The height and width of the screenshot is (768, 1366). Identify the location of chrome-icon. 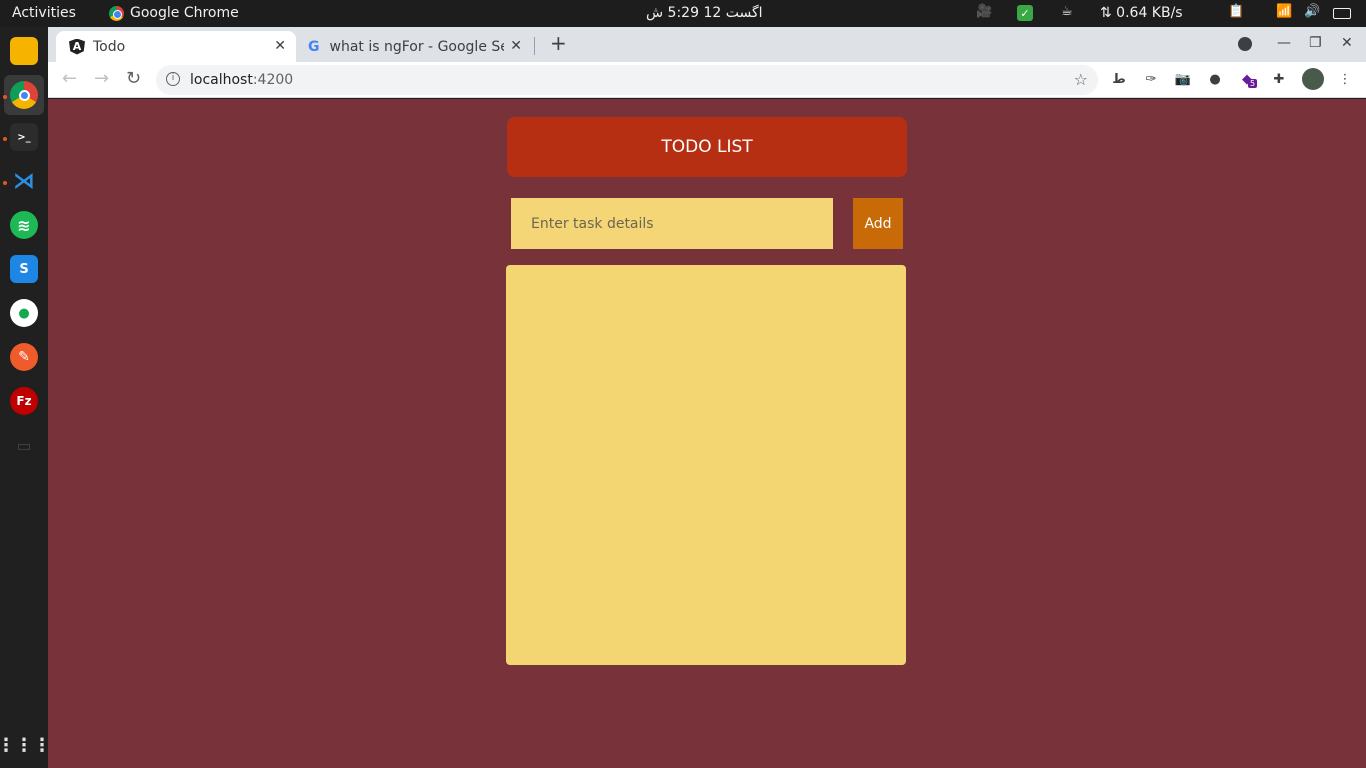
(116, 13).